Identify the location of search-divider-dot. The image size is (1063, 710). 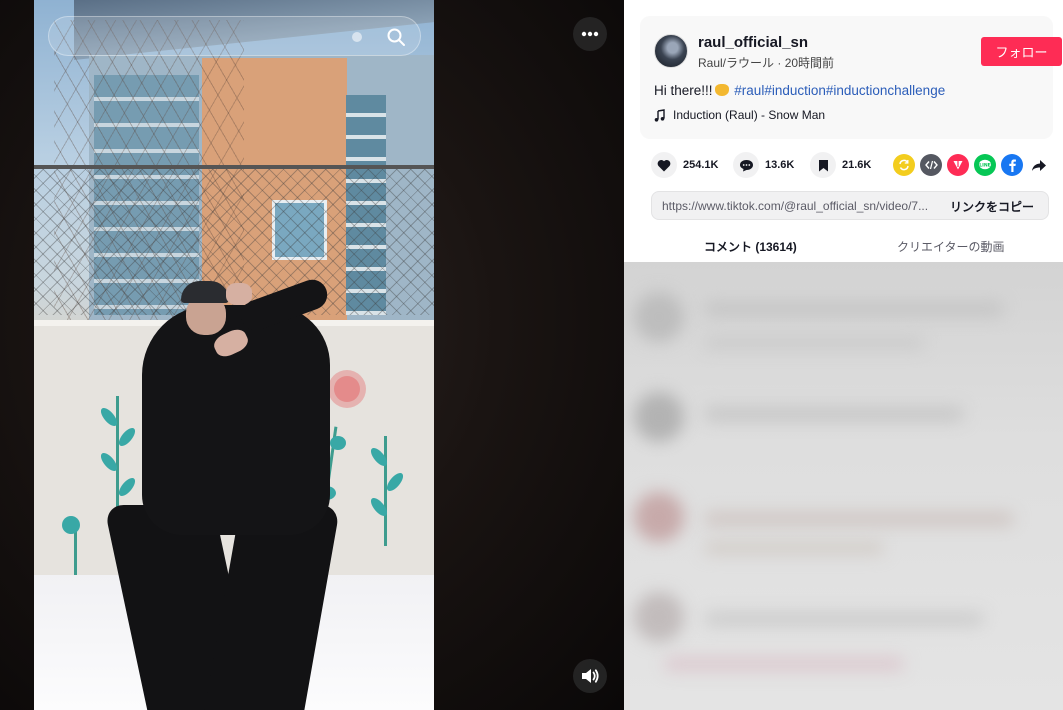
(357, 37).